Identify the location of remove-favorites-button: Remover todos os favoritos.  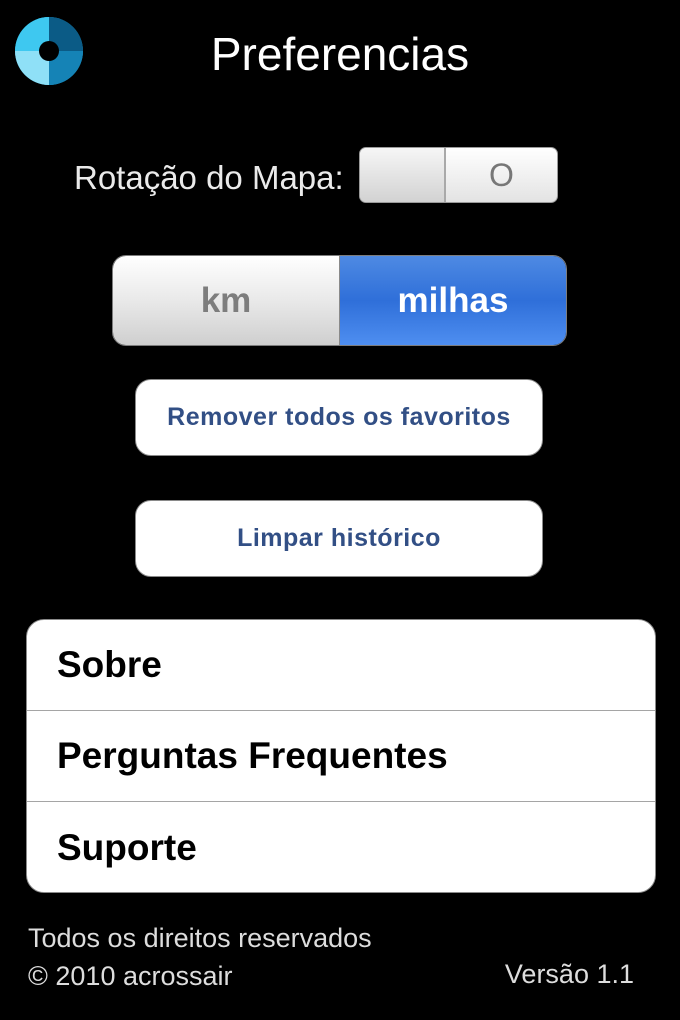
(339, 417).